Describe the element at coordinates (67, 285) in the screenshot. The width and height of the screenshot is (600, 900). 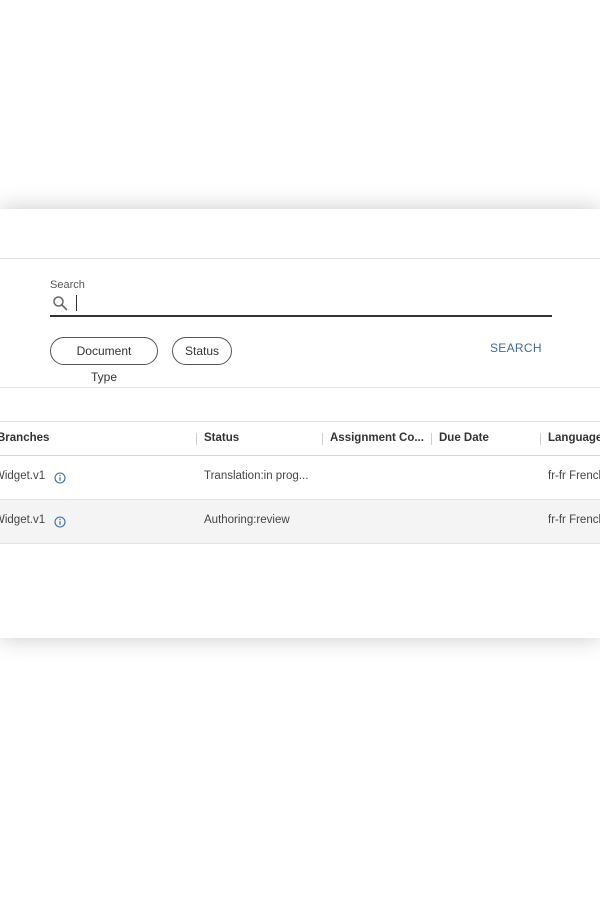
I see `search-label: Search` at that location.